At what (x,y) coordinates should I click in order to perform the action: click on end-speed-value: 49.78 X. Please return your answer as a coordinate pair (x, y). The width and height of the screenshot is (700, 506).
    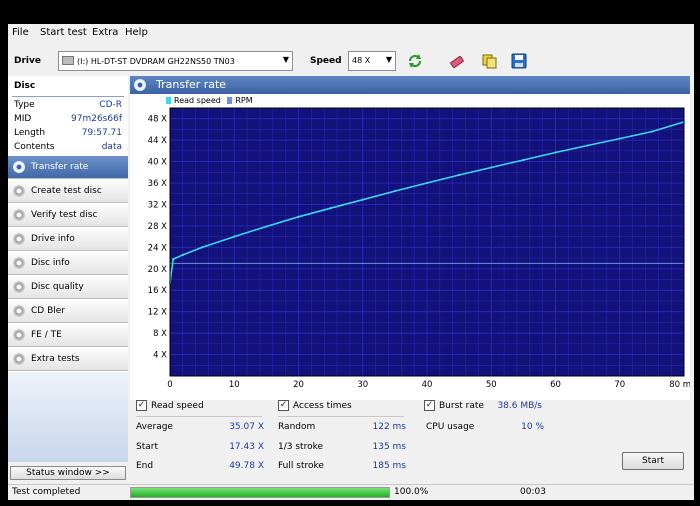
    Looking at the image, I should click on (246, 466).